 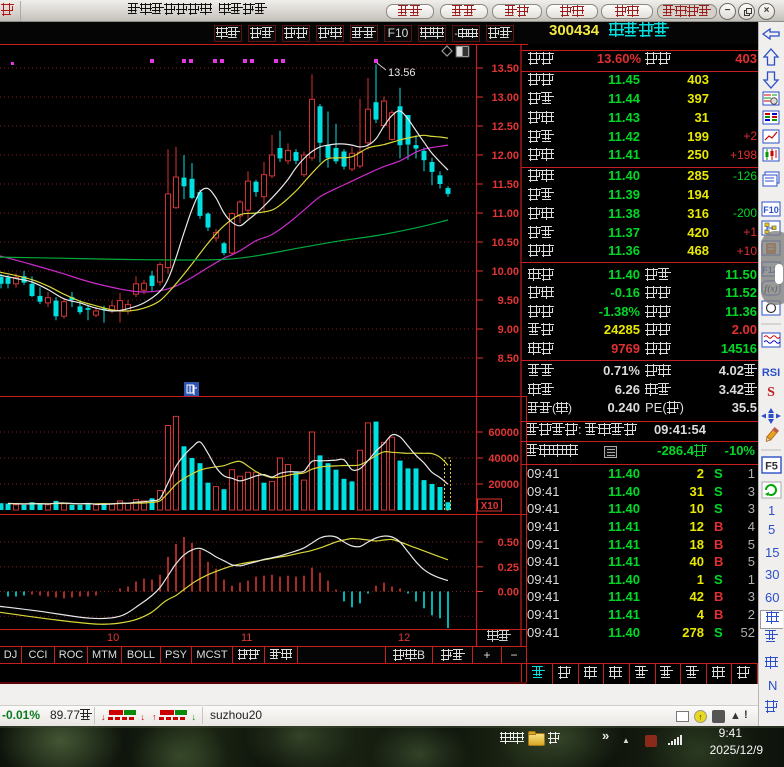 What do you see at coordinates (508, 359) in the screenshot?
I see `svg-text: 8.50` at bounding box center [508, 359].